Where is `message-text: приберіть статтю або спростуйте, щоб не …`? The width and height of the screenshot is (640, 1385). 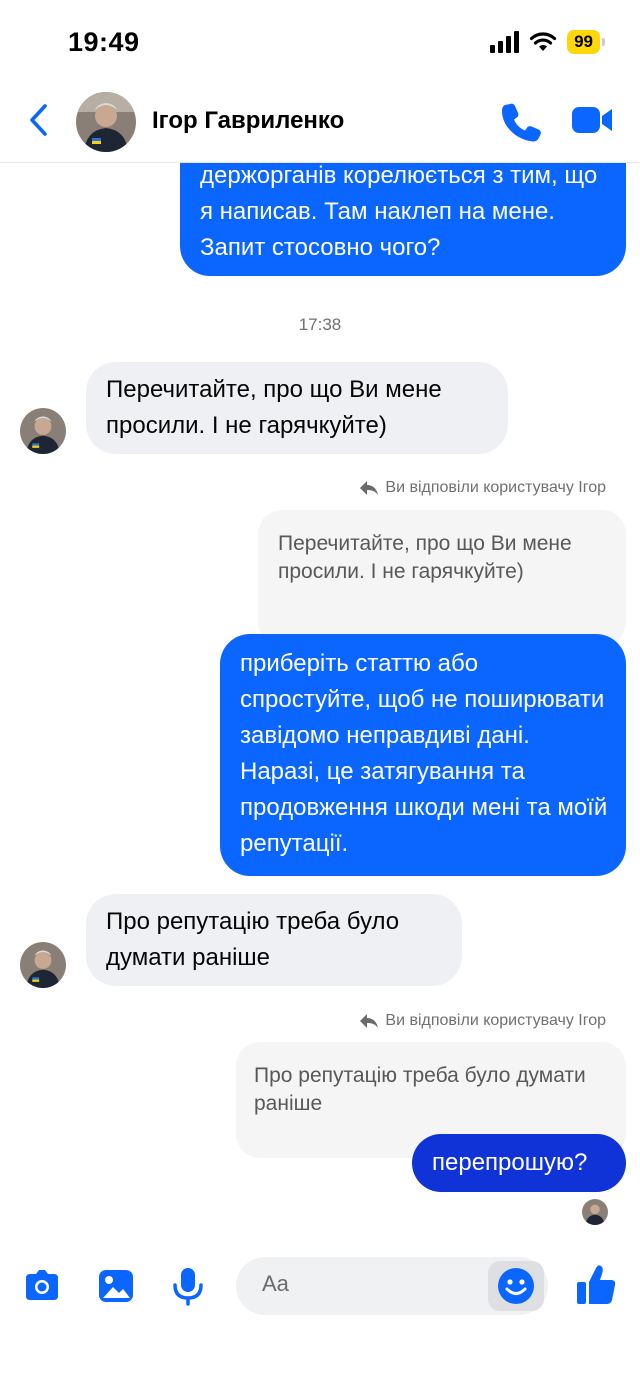
message-text: приберіть статтю або спростуйте, щоб не … is located at coordinates (424, 753).